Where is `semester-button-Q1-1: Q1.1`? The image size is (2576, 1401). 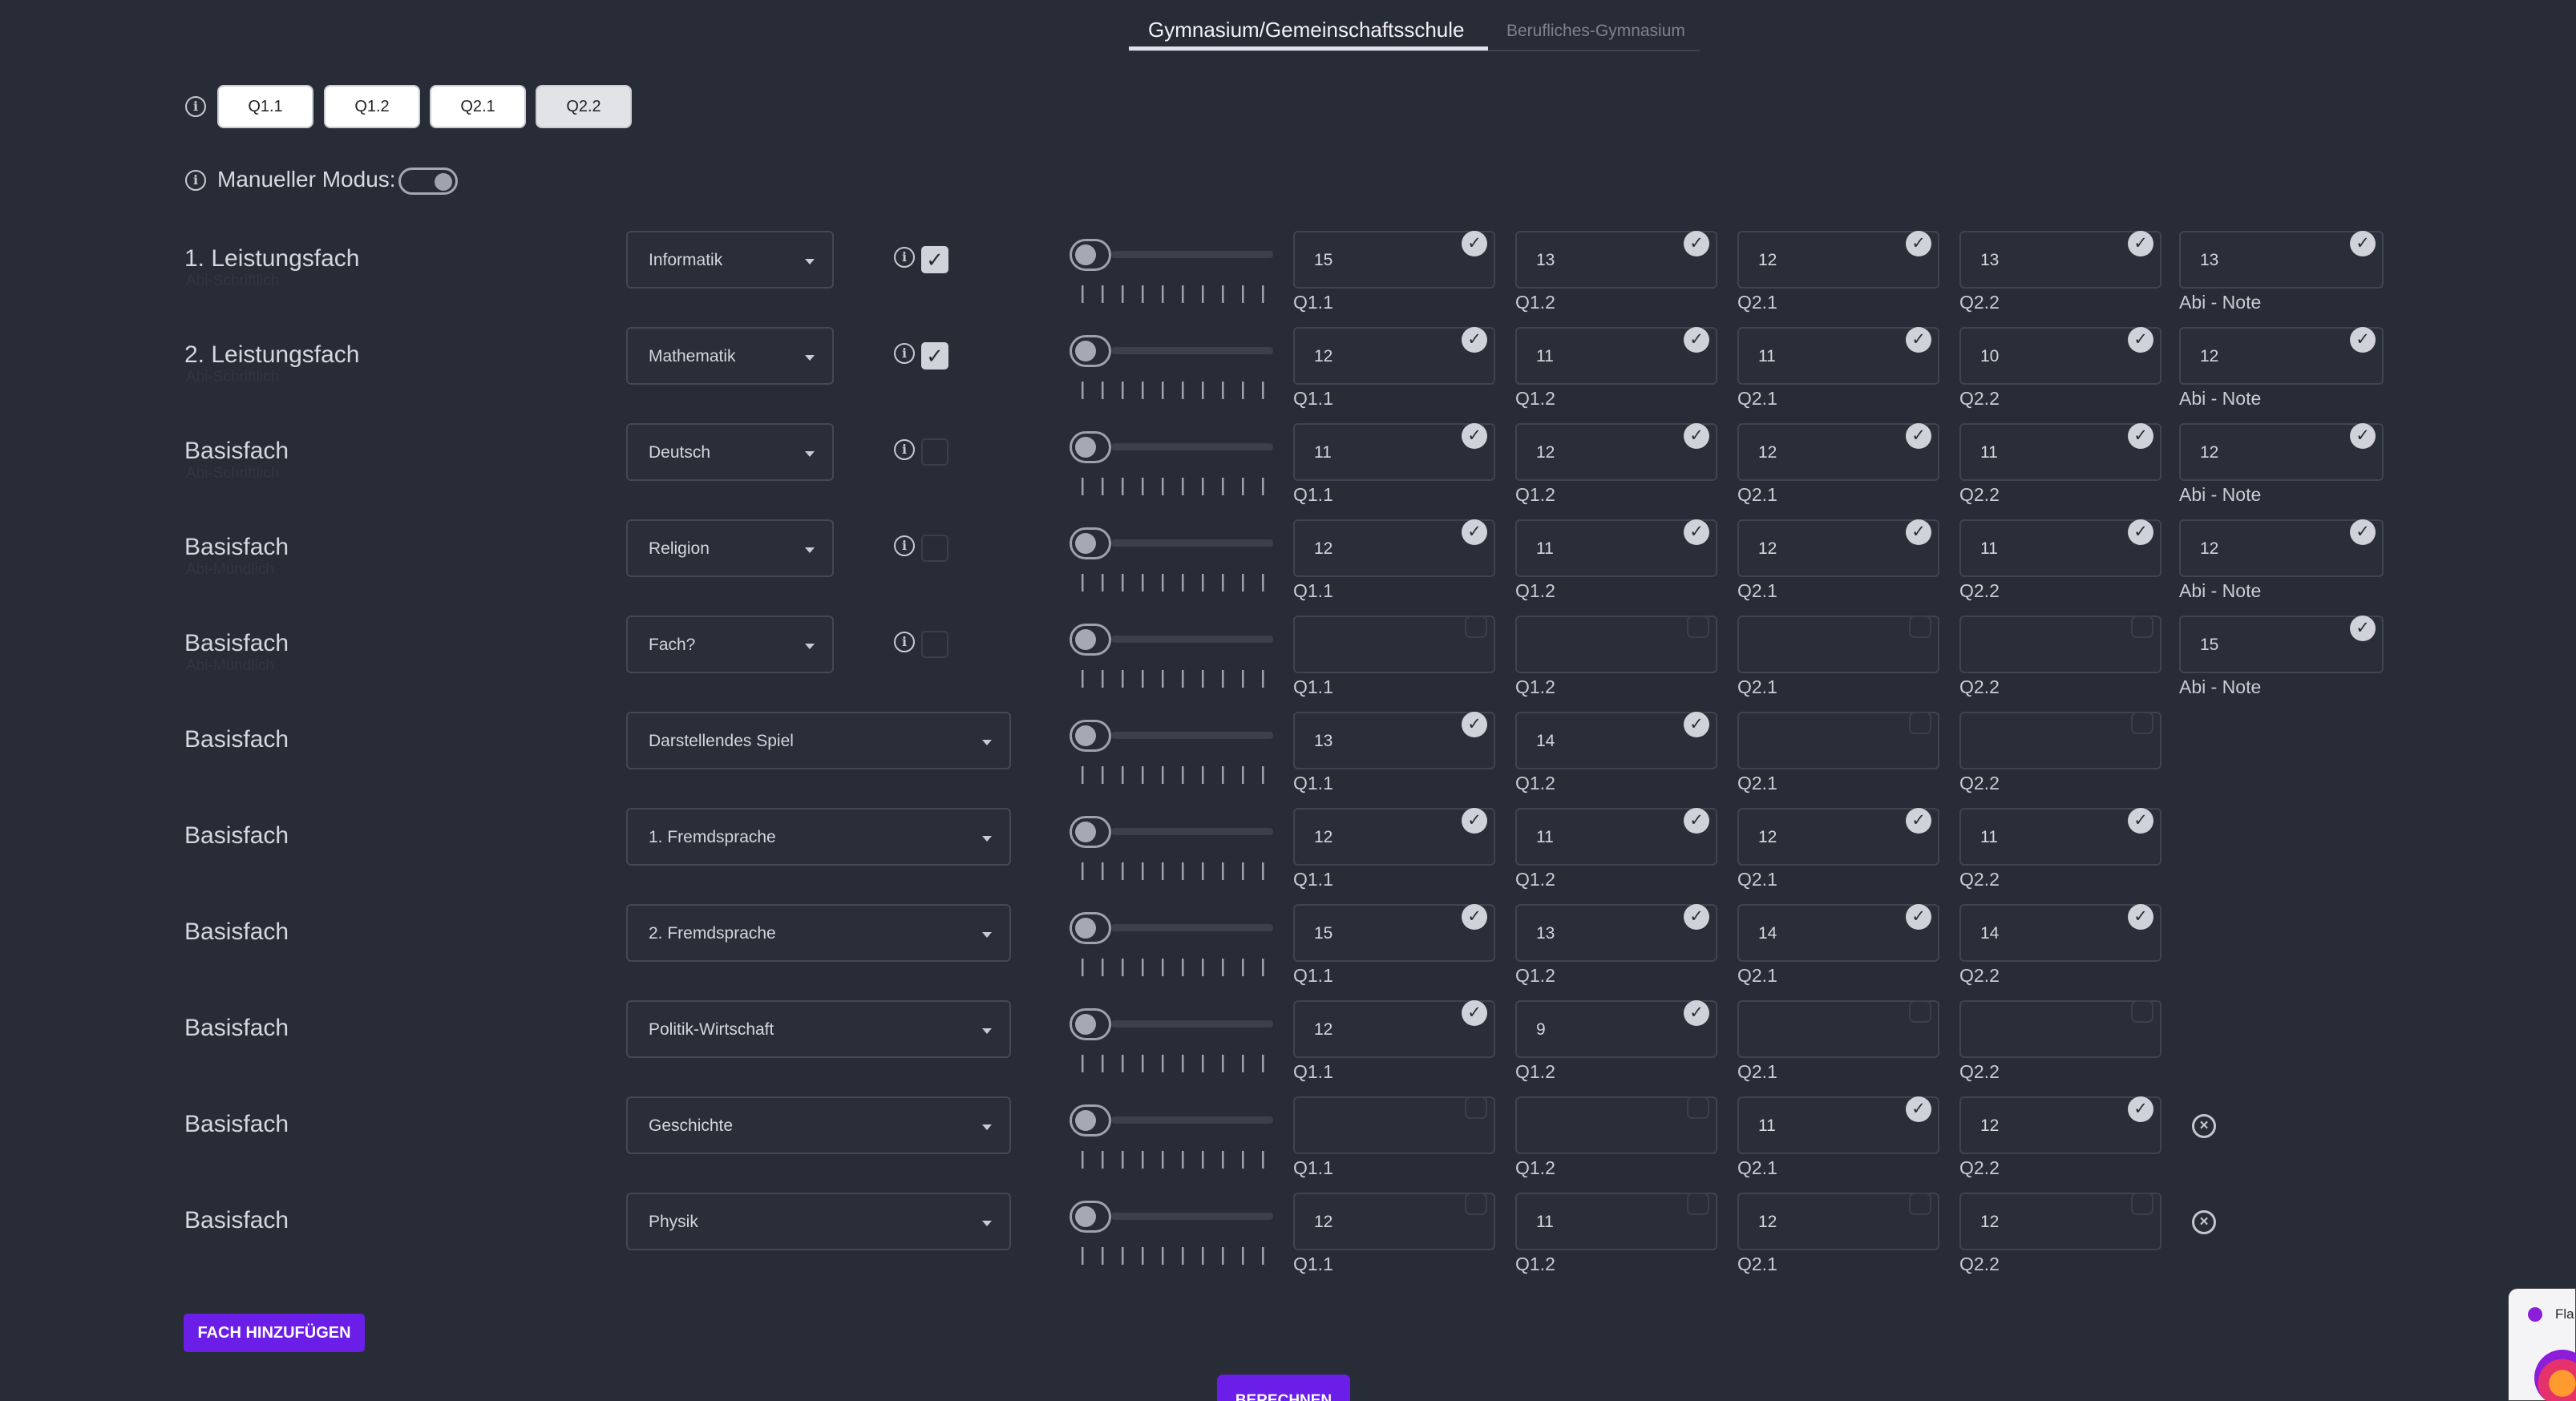 semester-button-Q1-1: Q1.1 is located at coordinates (265, 106).